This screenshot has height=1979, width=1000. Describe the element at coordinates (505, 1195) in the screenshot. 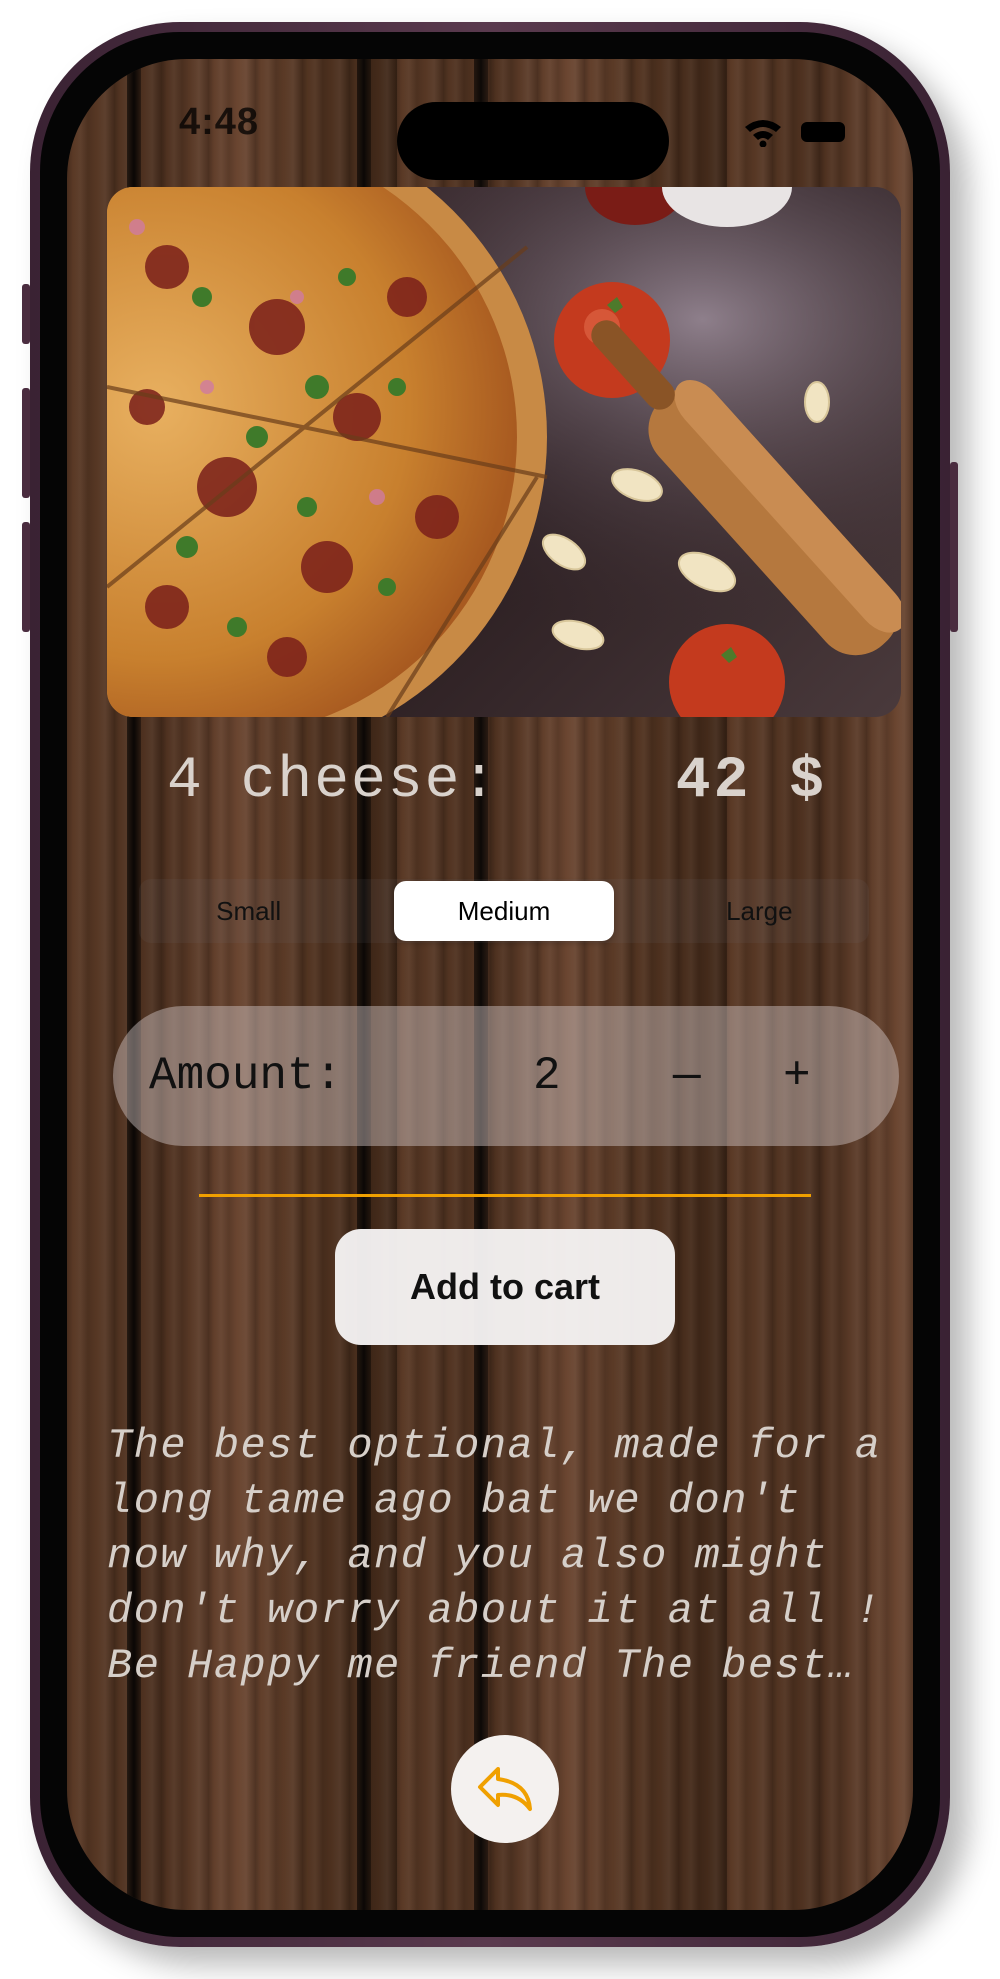

I see `divider` at that location.